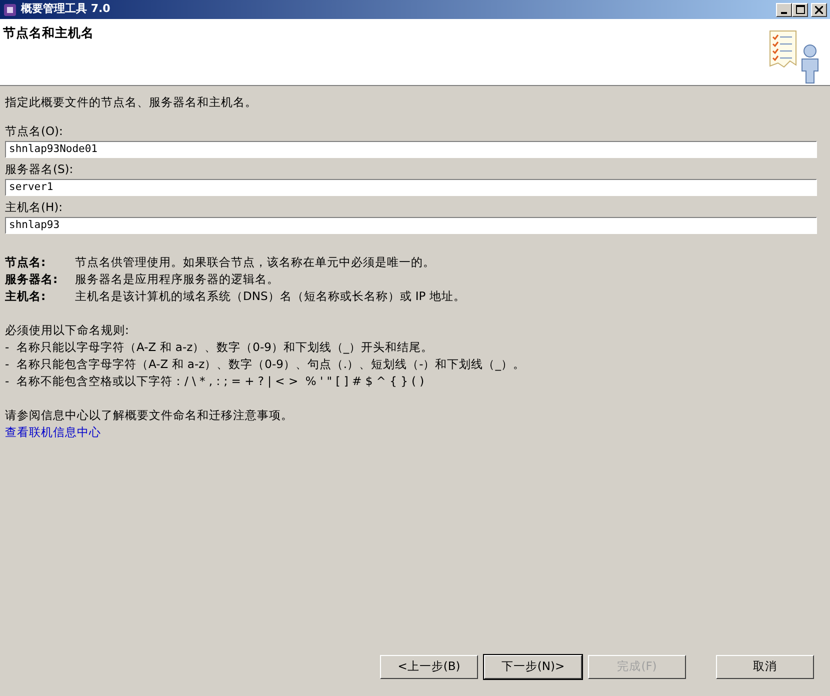 The image size is (830, 696). Describe the element at coordinates (270, 296) in the screenshot. I see `definition-text: 主机名是该计算机的域名系统（DNS）名（短名称或长名称）或 IP 地址。` at that location.